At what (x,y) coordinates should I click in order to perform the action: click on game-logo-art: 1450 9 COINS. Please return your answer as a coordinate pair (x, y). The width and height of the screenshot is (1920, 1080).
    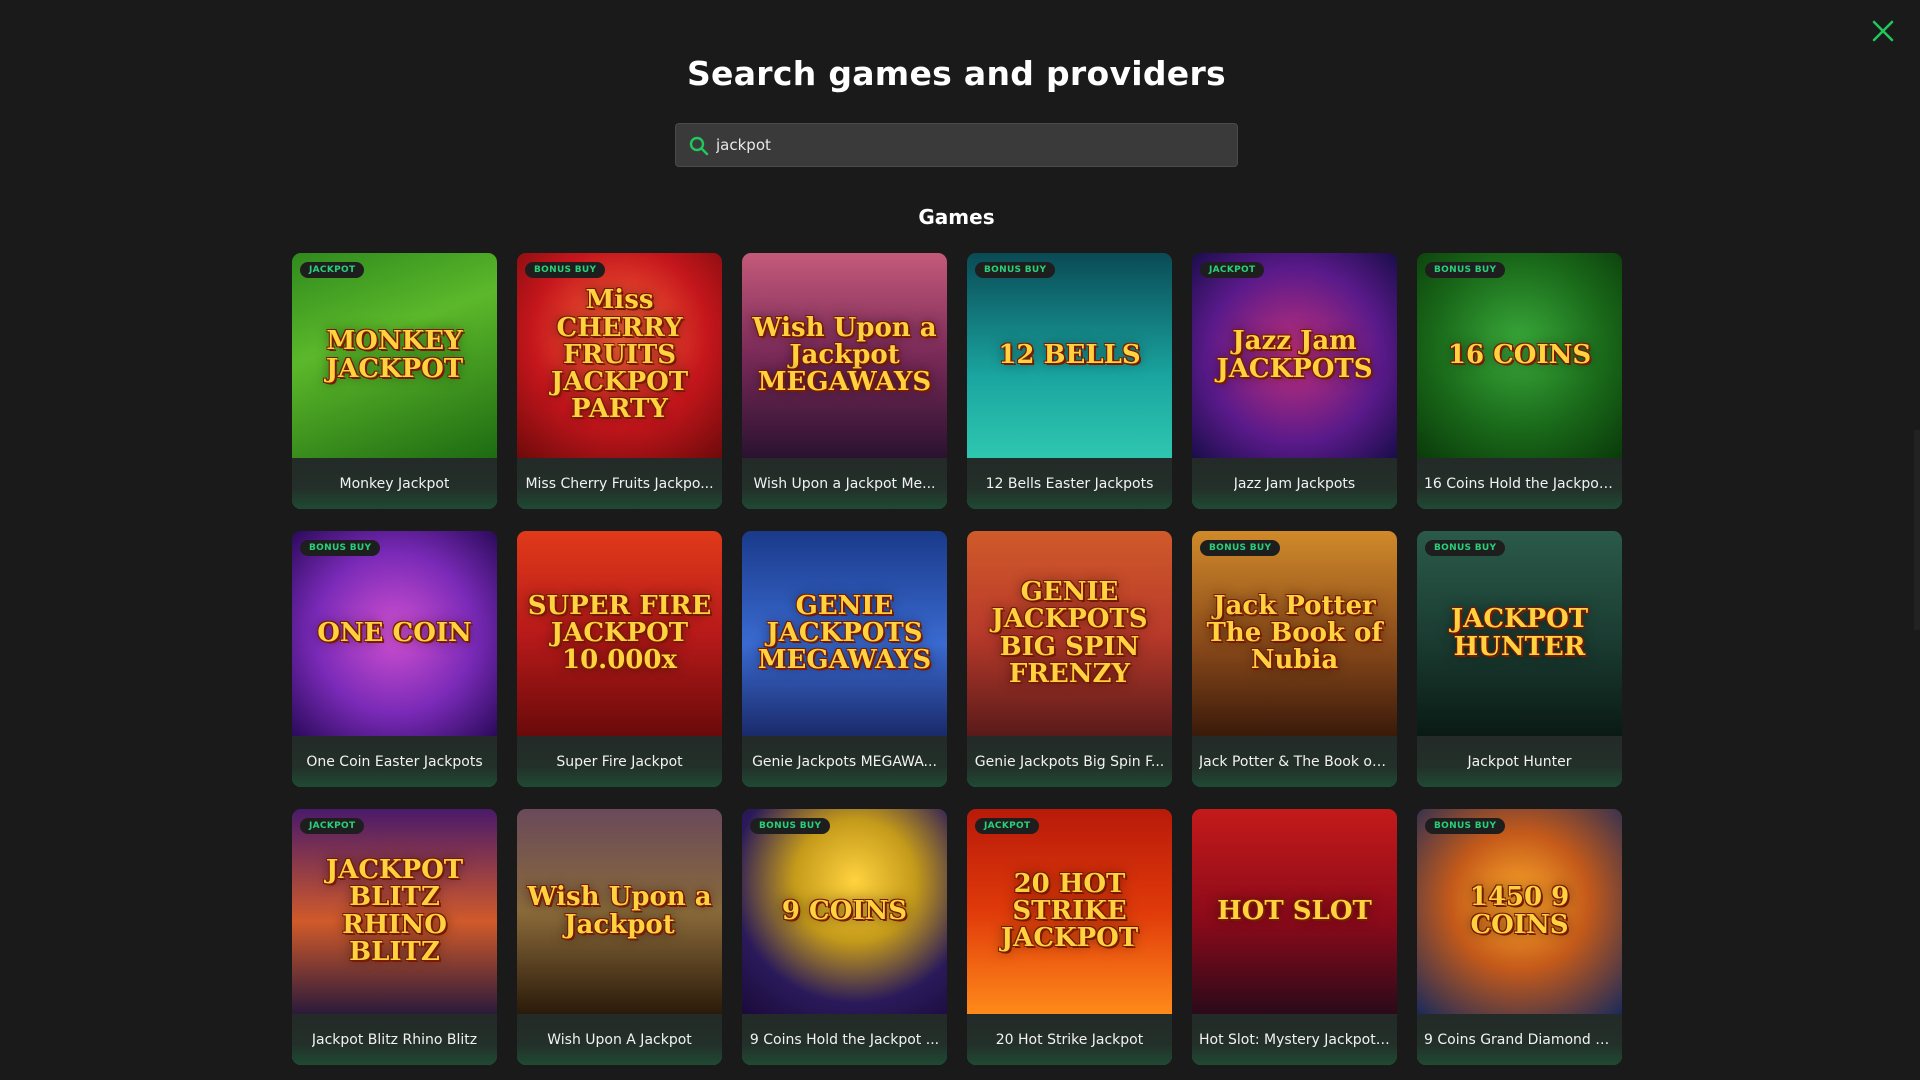
    Looking at the image, I should click on (1519, 911).